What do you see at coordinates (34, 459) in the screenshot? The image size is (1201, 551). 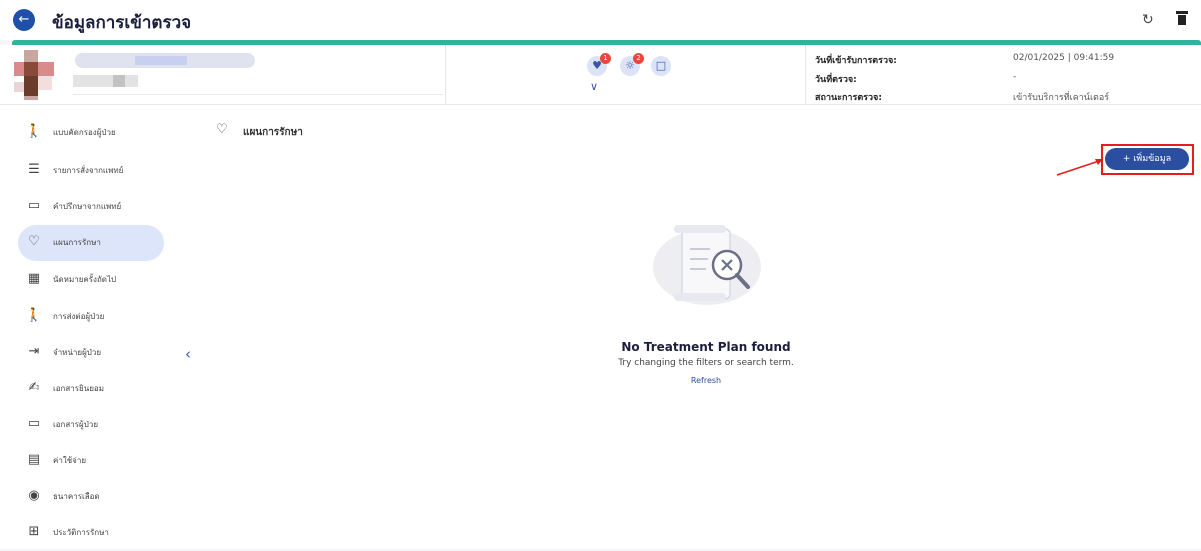 I see `receipt-icon: ▤` at bounding box center [34, 459].